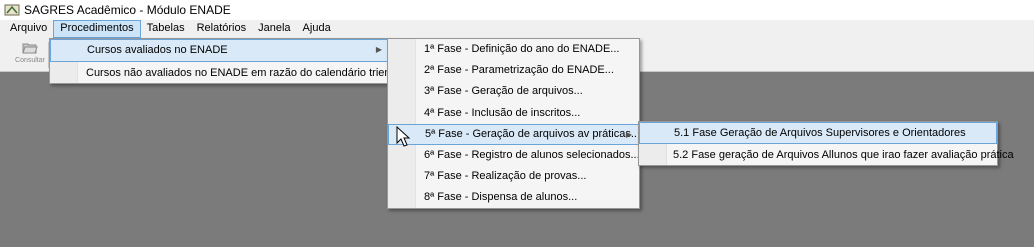  I want to click on menu-ajuda: Ajuda, so click(317, 29).